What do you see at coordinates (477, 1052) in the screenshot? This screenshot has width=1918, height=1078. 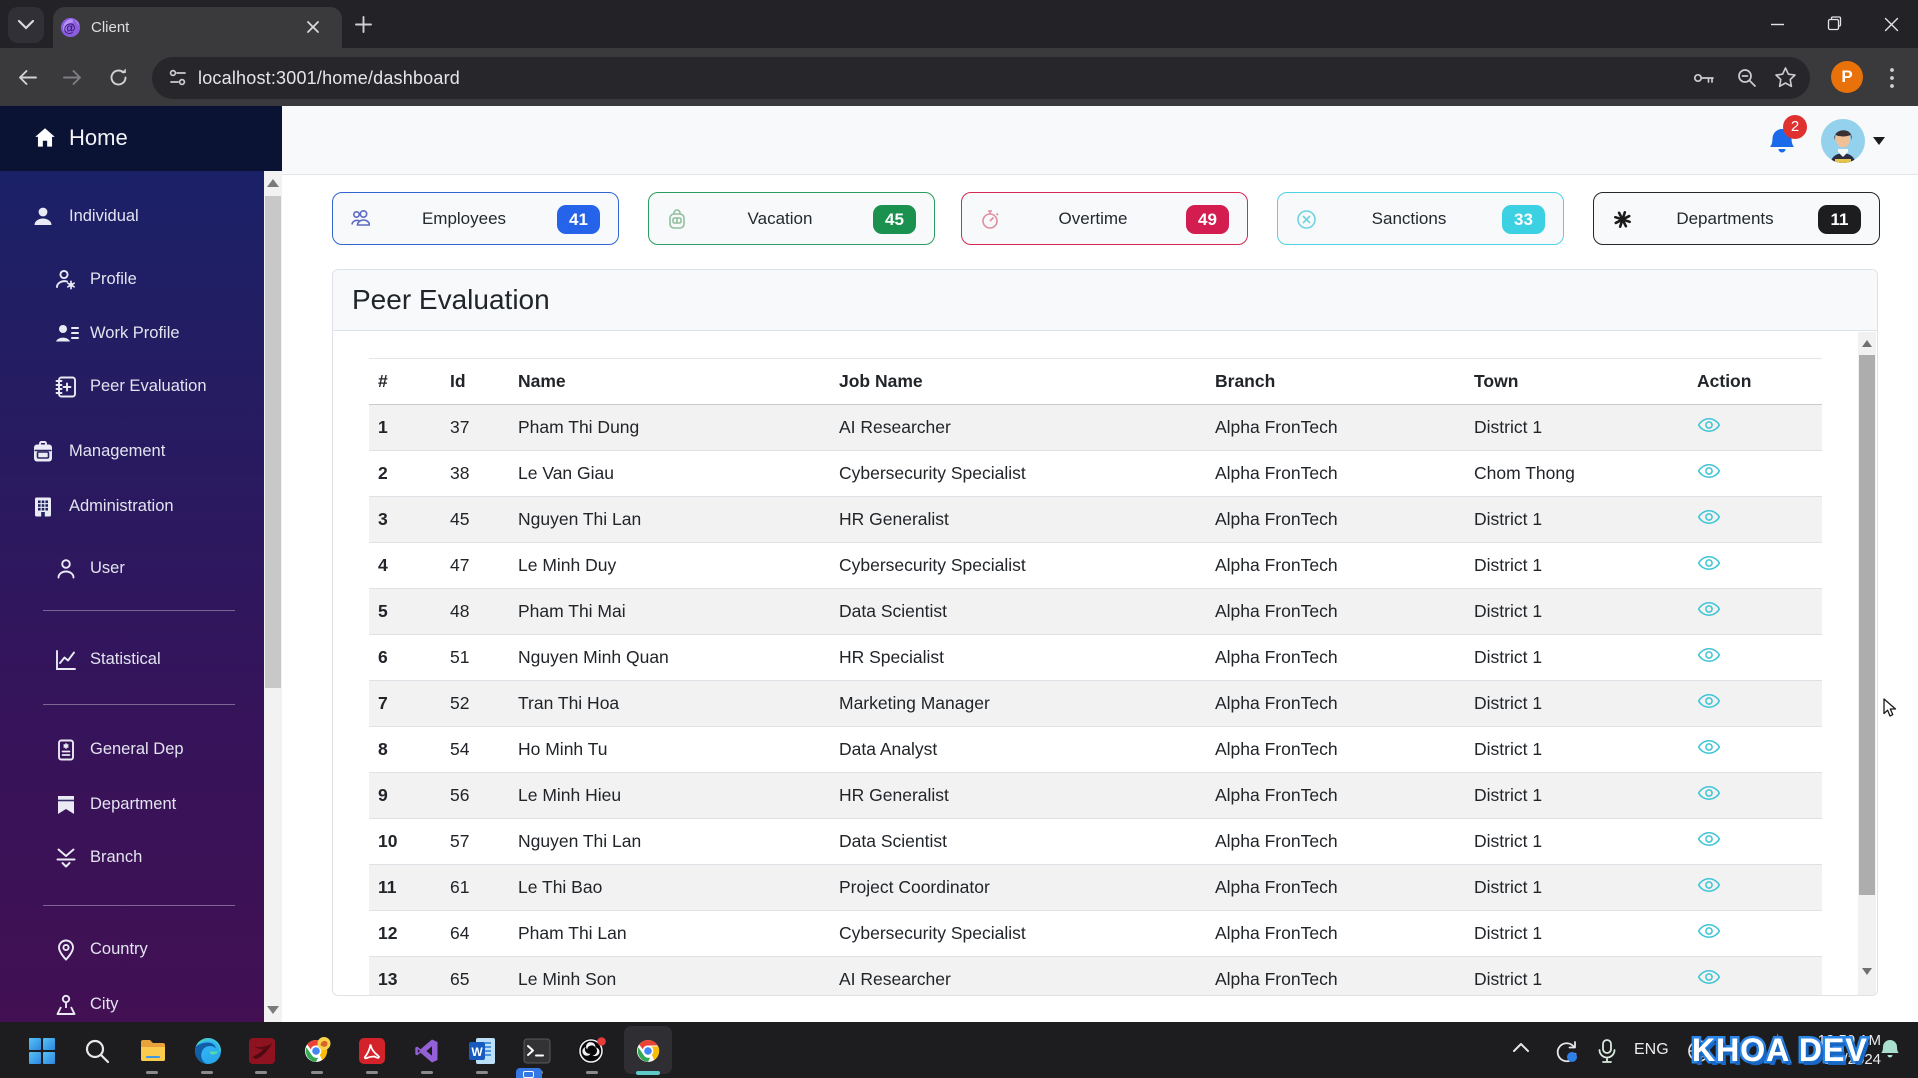 I see `svg-text: W` at bounding box center [477, 1052].